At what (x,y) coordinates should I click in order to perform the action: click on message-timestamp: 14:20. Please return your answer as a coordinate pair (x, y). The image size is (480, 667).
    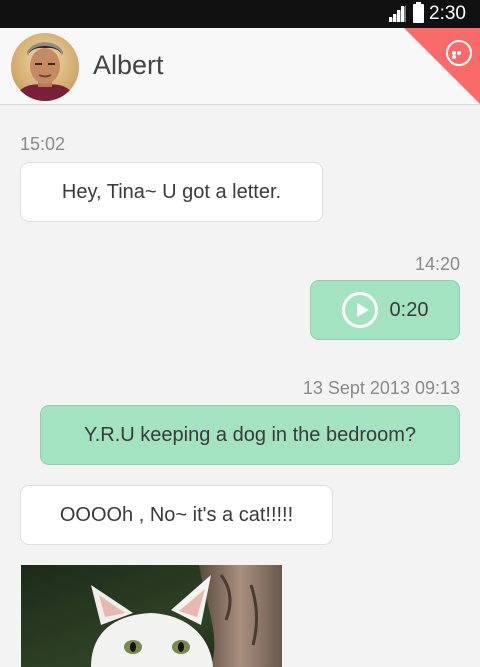
    Looking at the image, I should click on (437, 264).